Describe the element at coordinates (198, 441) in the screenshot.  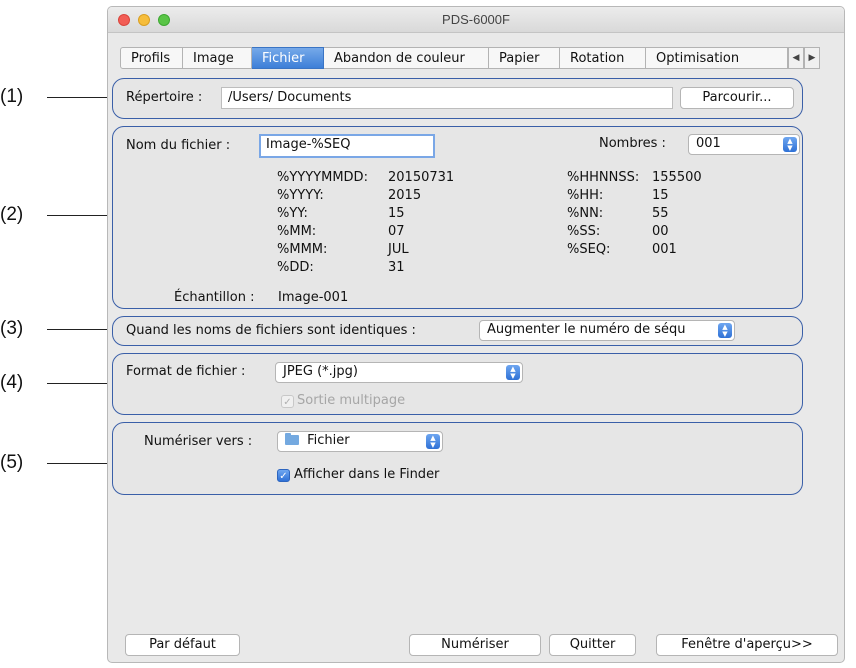
I see `scan-to-label: Numériser vers :` at that location.